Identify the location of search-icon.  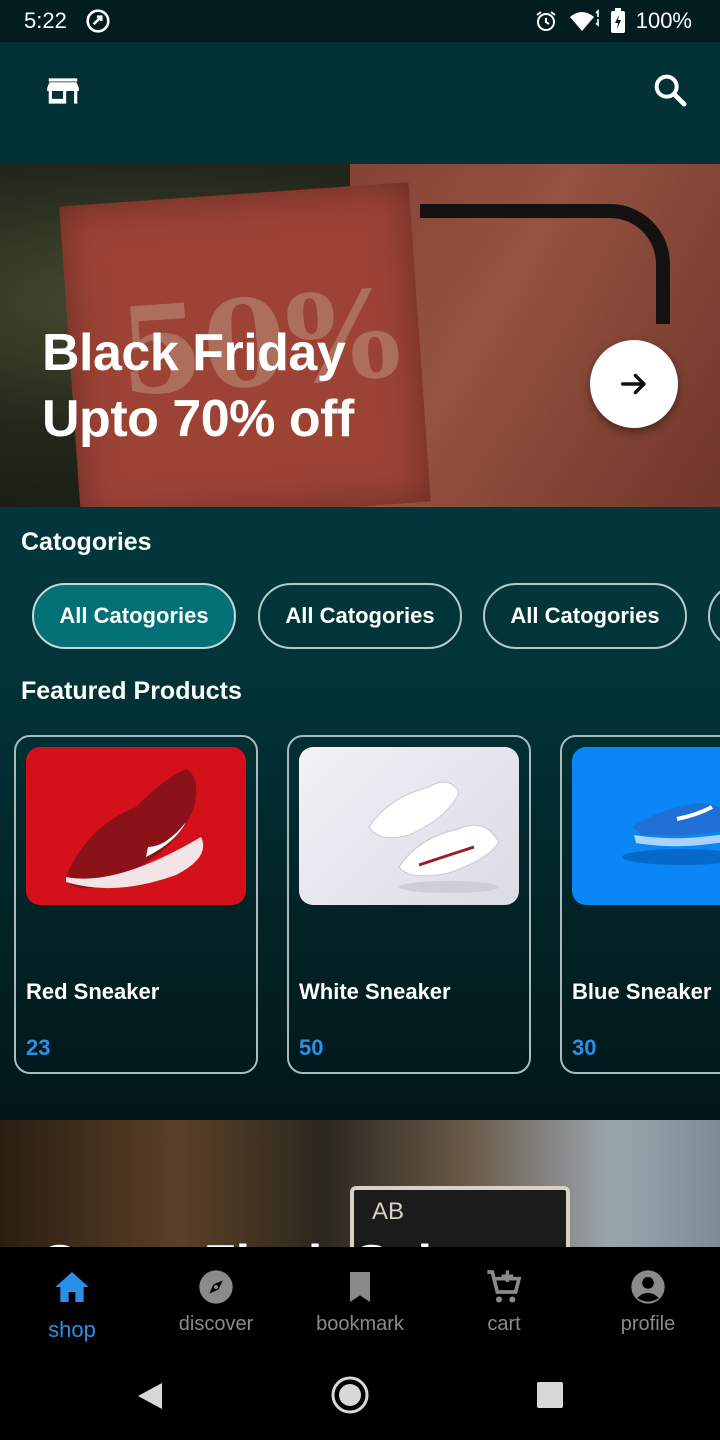
(670, 90).